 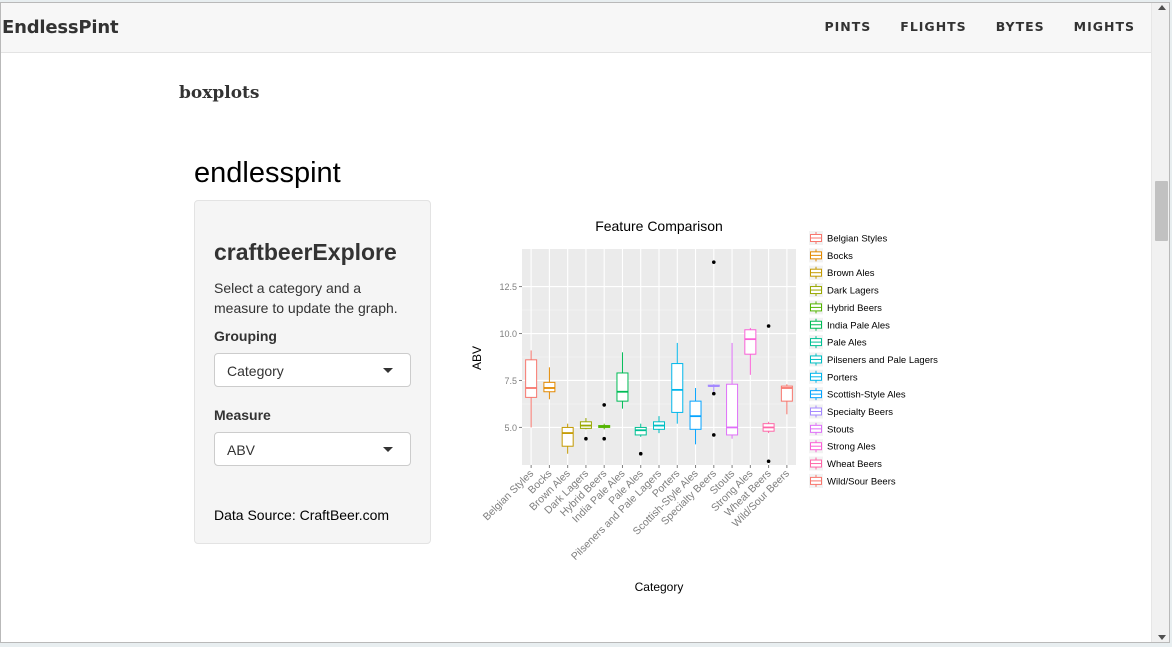 What do you see at coordinates (853, 291) in the screenshot?
I see `legend-label: Dark Lagers` at bounding box center [853, 291].